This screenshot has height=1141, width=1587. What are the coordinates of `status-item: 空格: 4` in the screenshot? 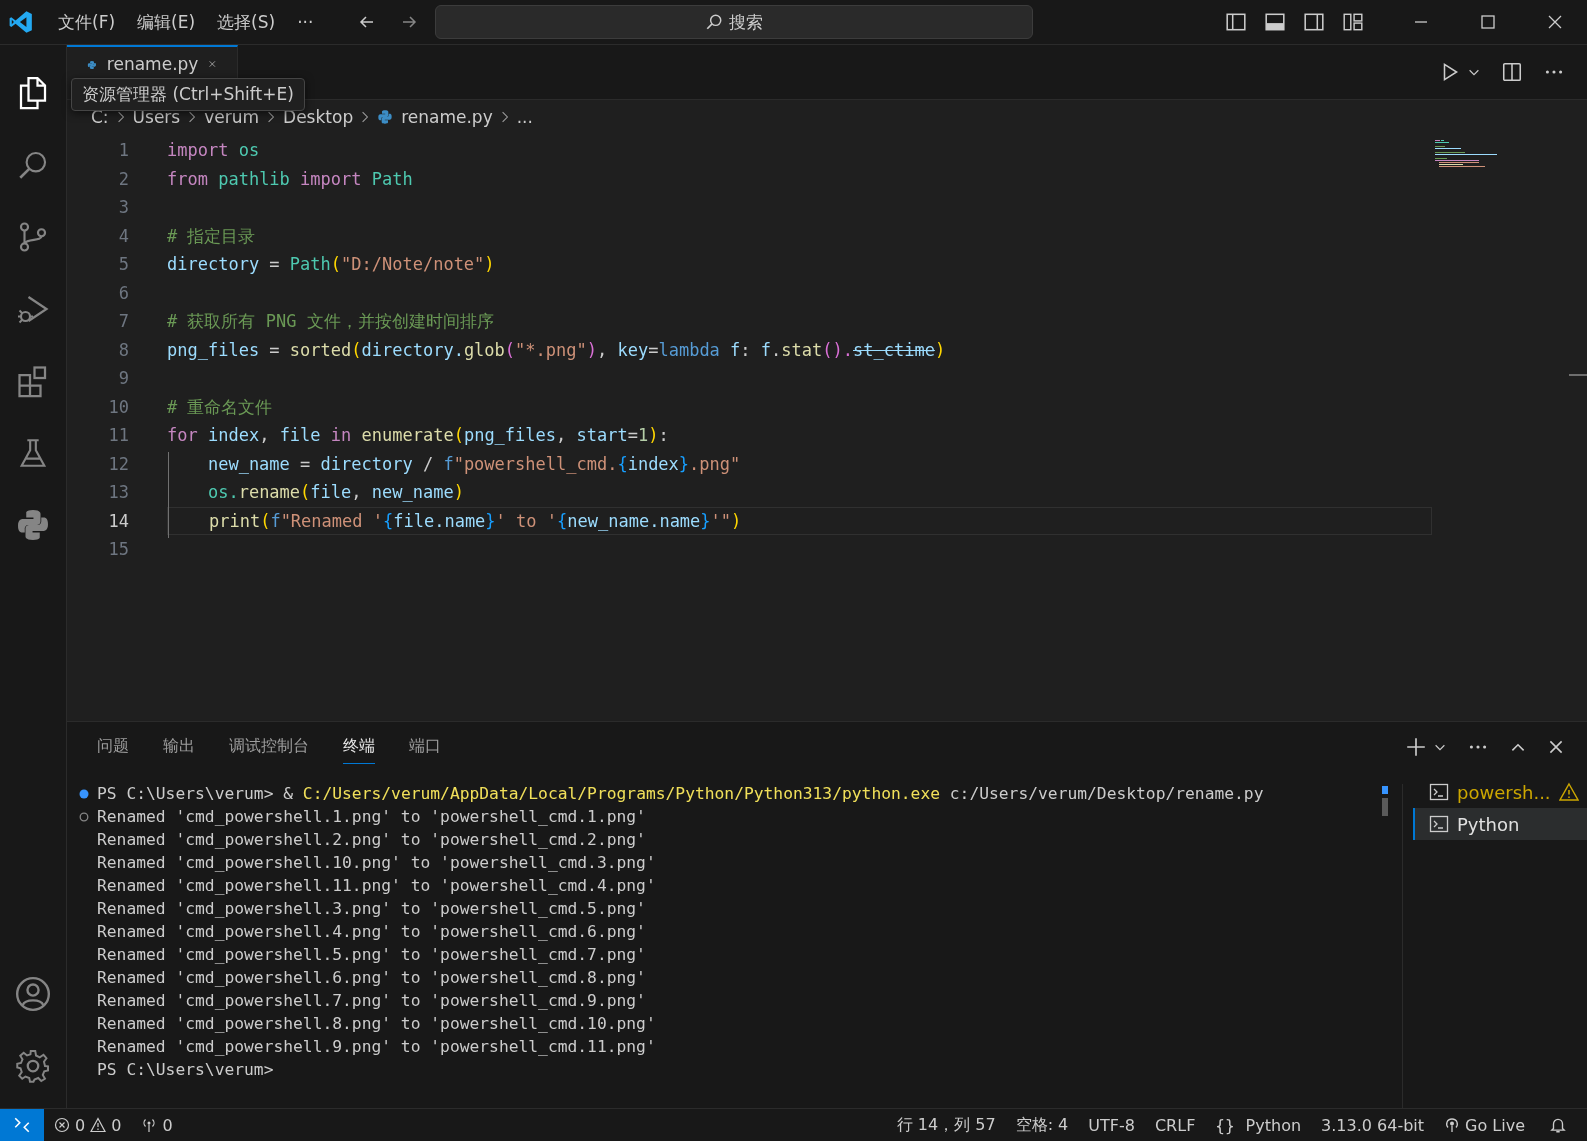 It's located at (1042, 1125).